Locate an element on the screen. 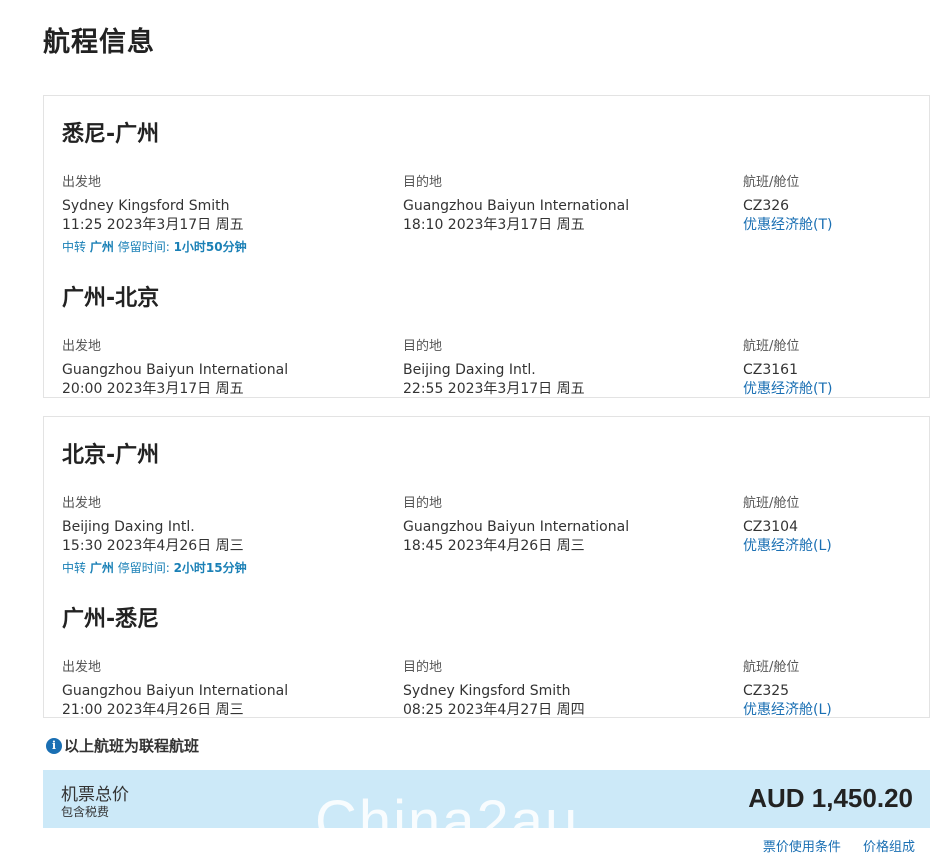 Image resolution: width=947 pixels, height=859 pixels. total-price-bar: China2au 机票总价 包含税费 AUD 1,450.20 is located at coordinates (486, 799).